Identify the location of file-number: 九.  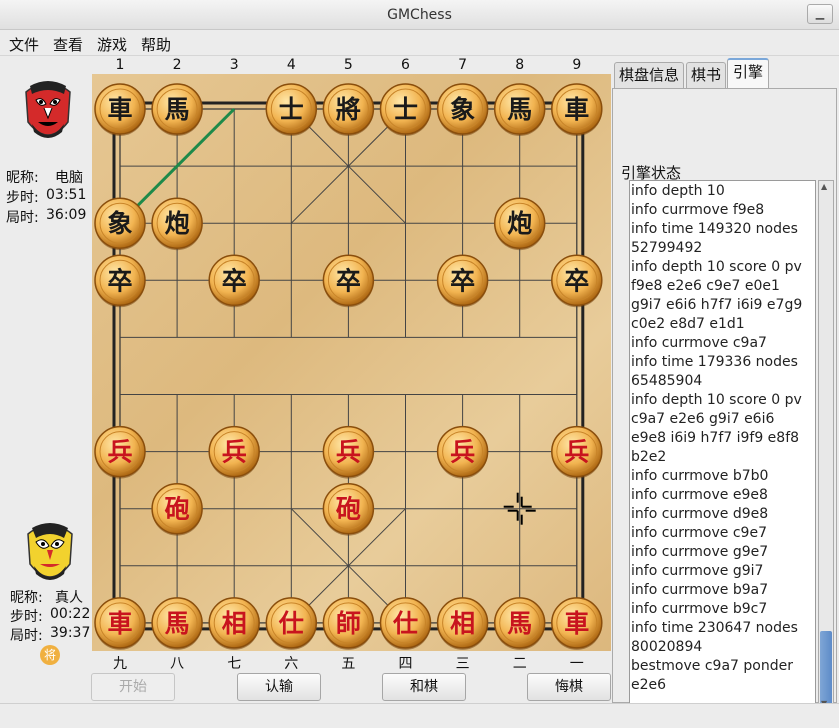
(120, 664).